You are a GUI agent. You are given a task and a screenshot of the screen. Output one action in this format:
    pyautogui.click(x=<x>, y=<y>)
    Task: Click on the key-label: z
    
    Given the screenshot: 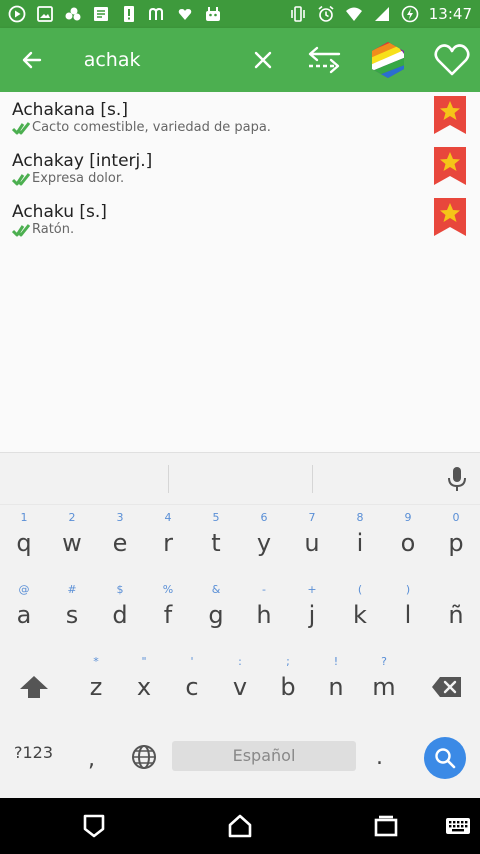 What is the action you would take?
    pyautogui.click(x=96, y=687)
    